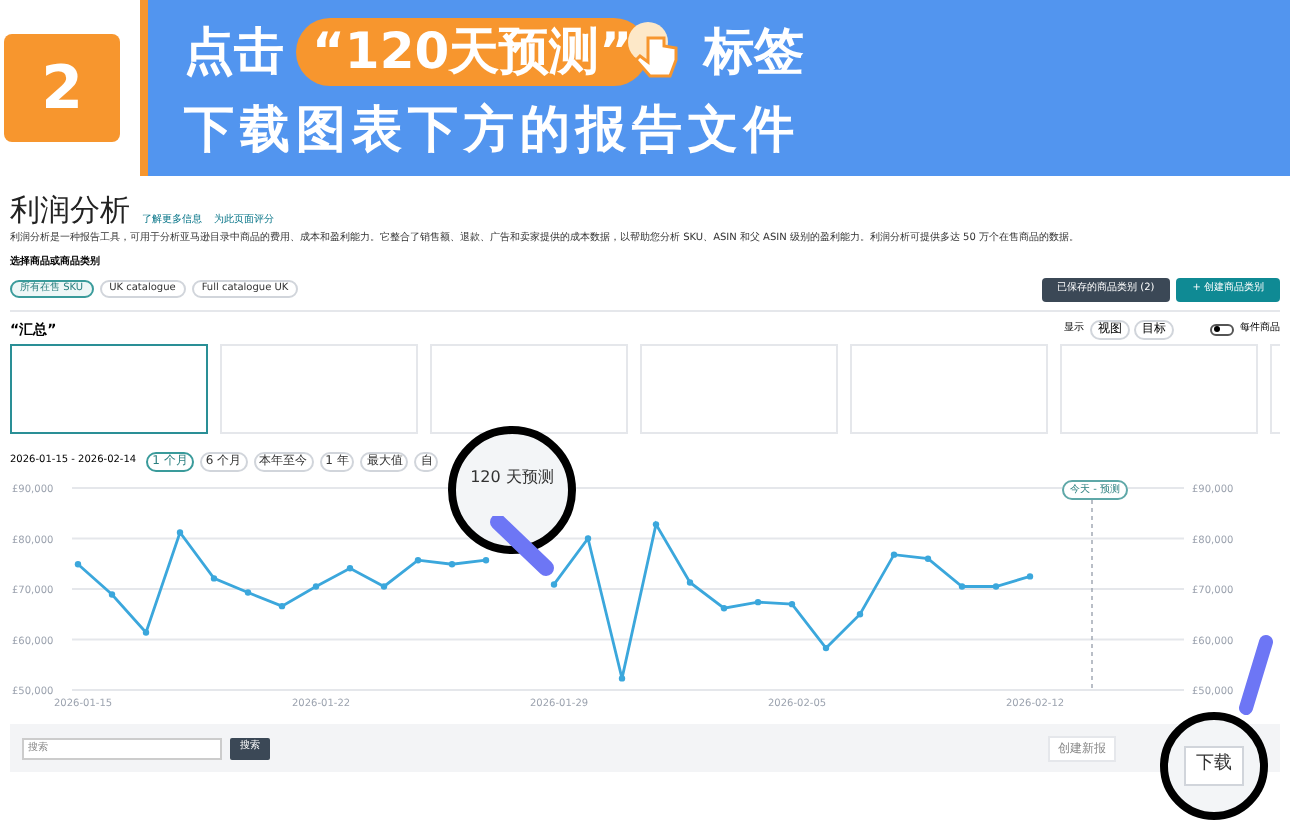  Describe the element at coordinates (70, 210) in the screenshot. I see `page-title: 利润分析` at that location.